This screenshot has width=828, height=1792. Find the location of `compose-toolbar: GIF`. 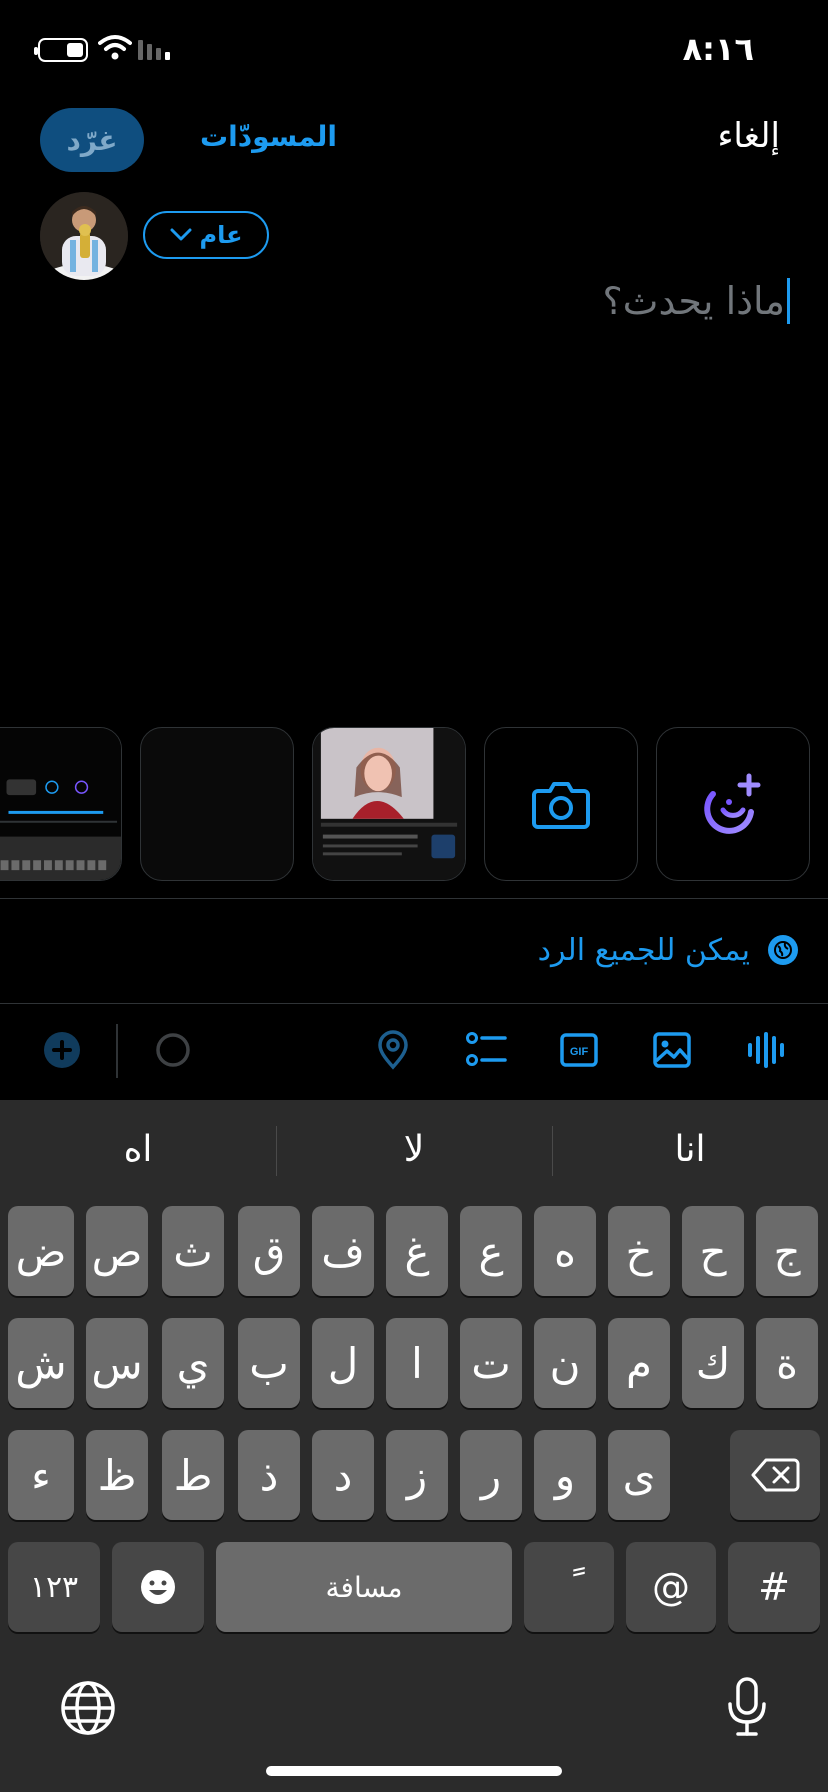

compose-toolbar: GIF is located at coordinates (414, 1050).